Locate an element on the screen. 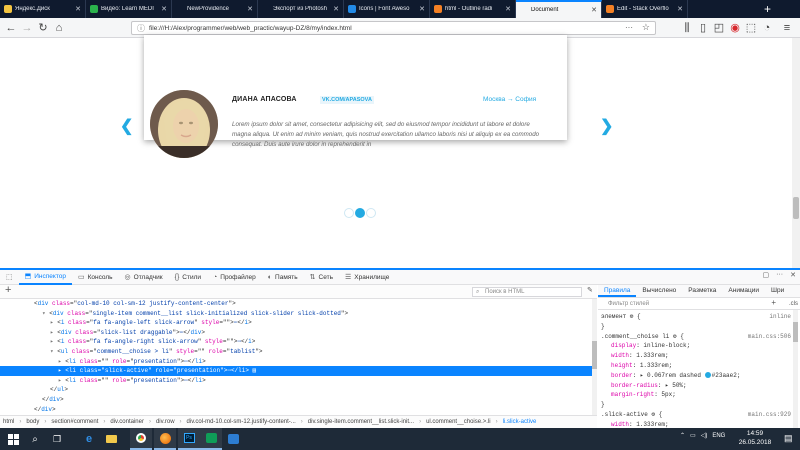  devtools-more-icon: ··· is located at coordinates (779, 275).